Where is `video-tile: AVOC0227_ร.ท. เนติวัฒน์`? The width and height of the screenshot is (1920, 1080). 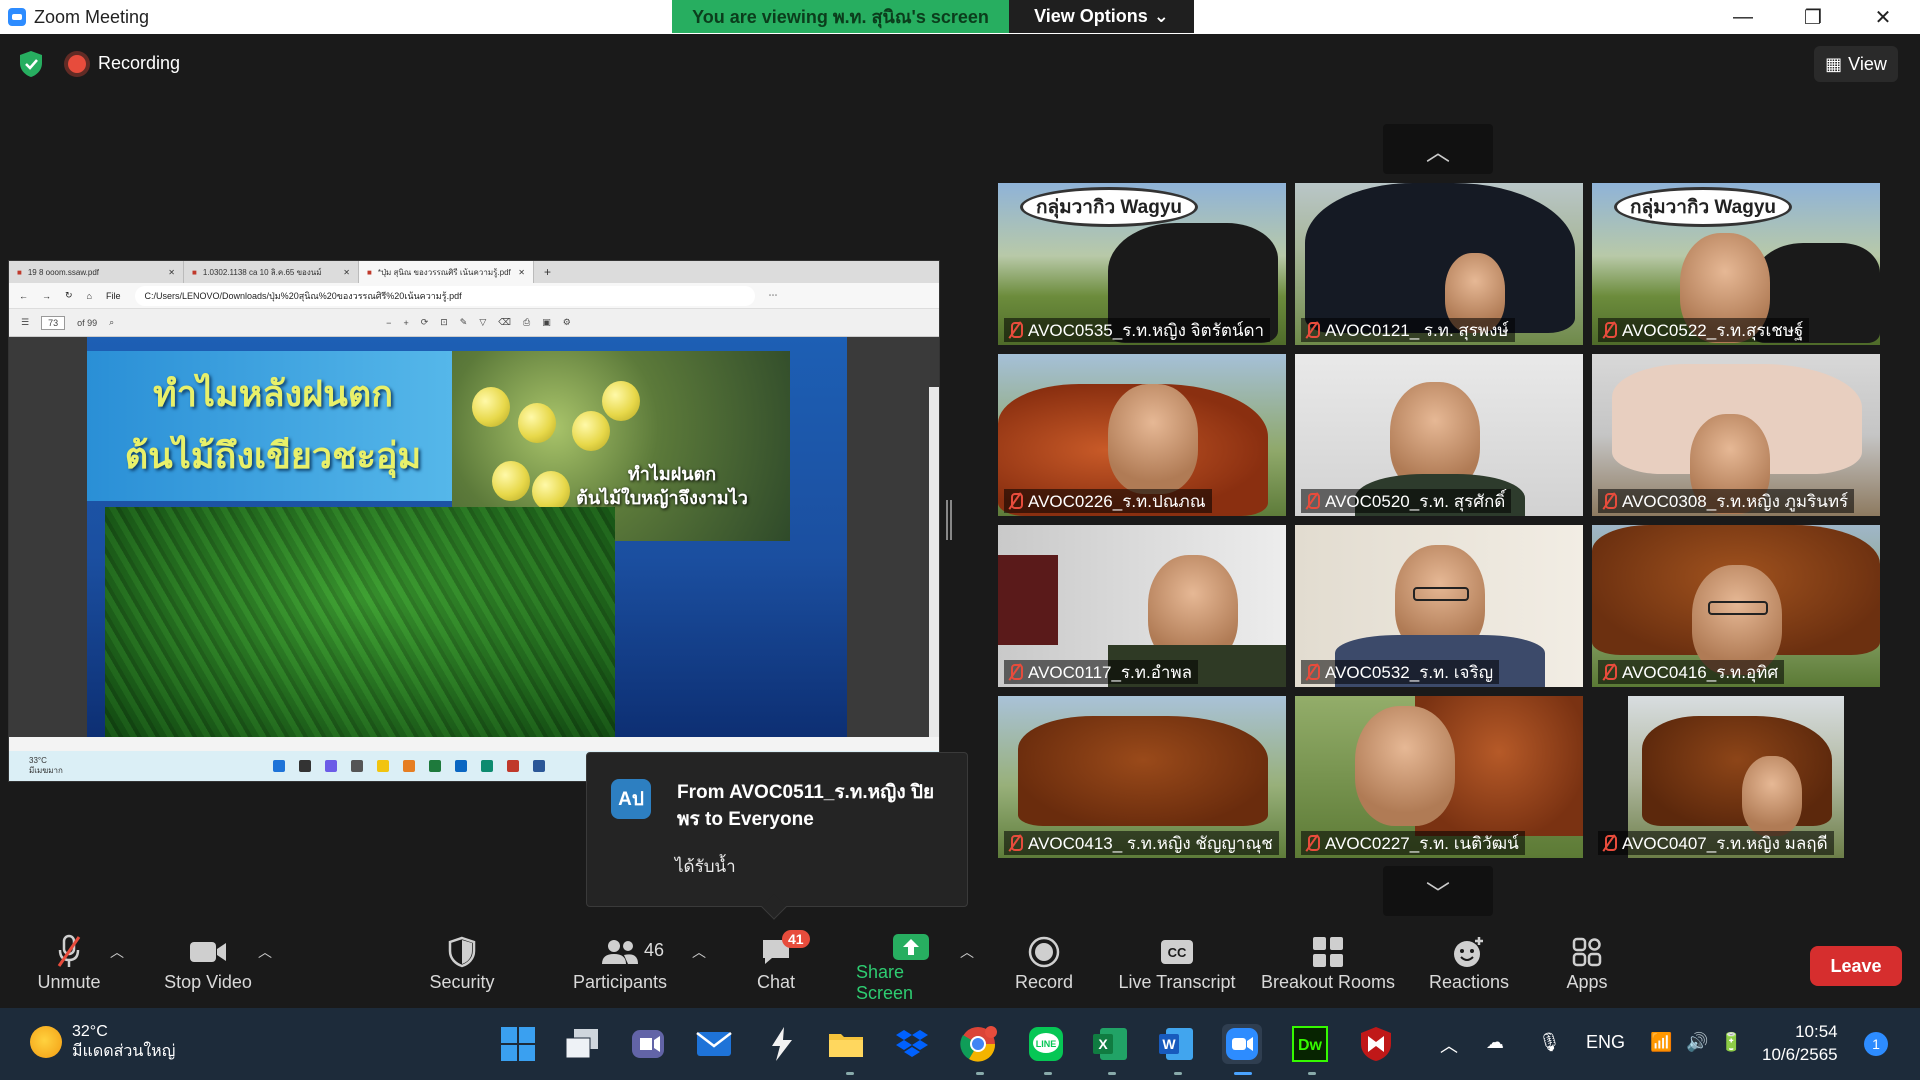
video-tile: AVOC0227_ร.ท. เนติวัฒน์ is located at coordinates (1439, 777).